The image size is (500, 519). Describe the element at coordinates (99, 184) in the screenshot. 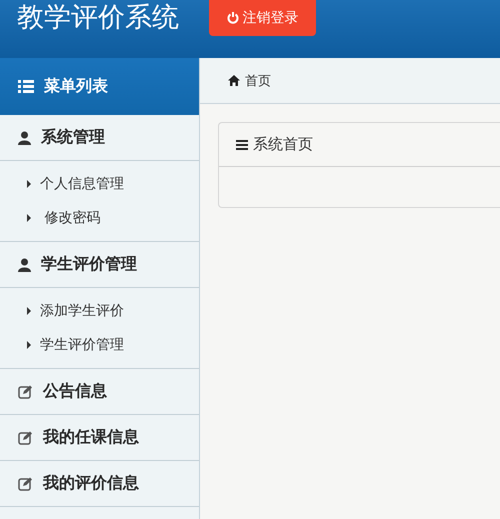

I see `menu-item: 个人信息管理` at that location.